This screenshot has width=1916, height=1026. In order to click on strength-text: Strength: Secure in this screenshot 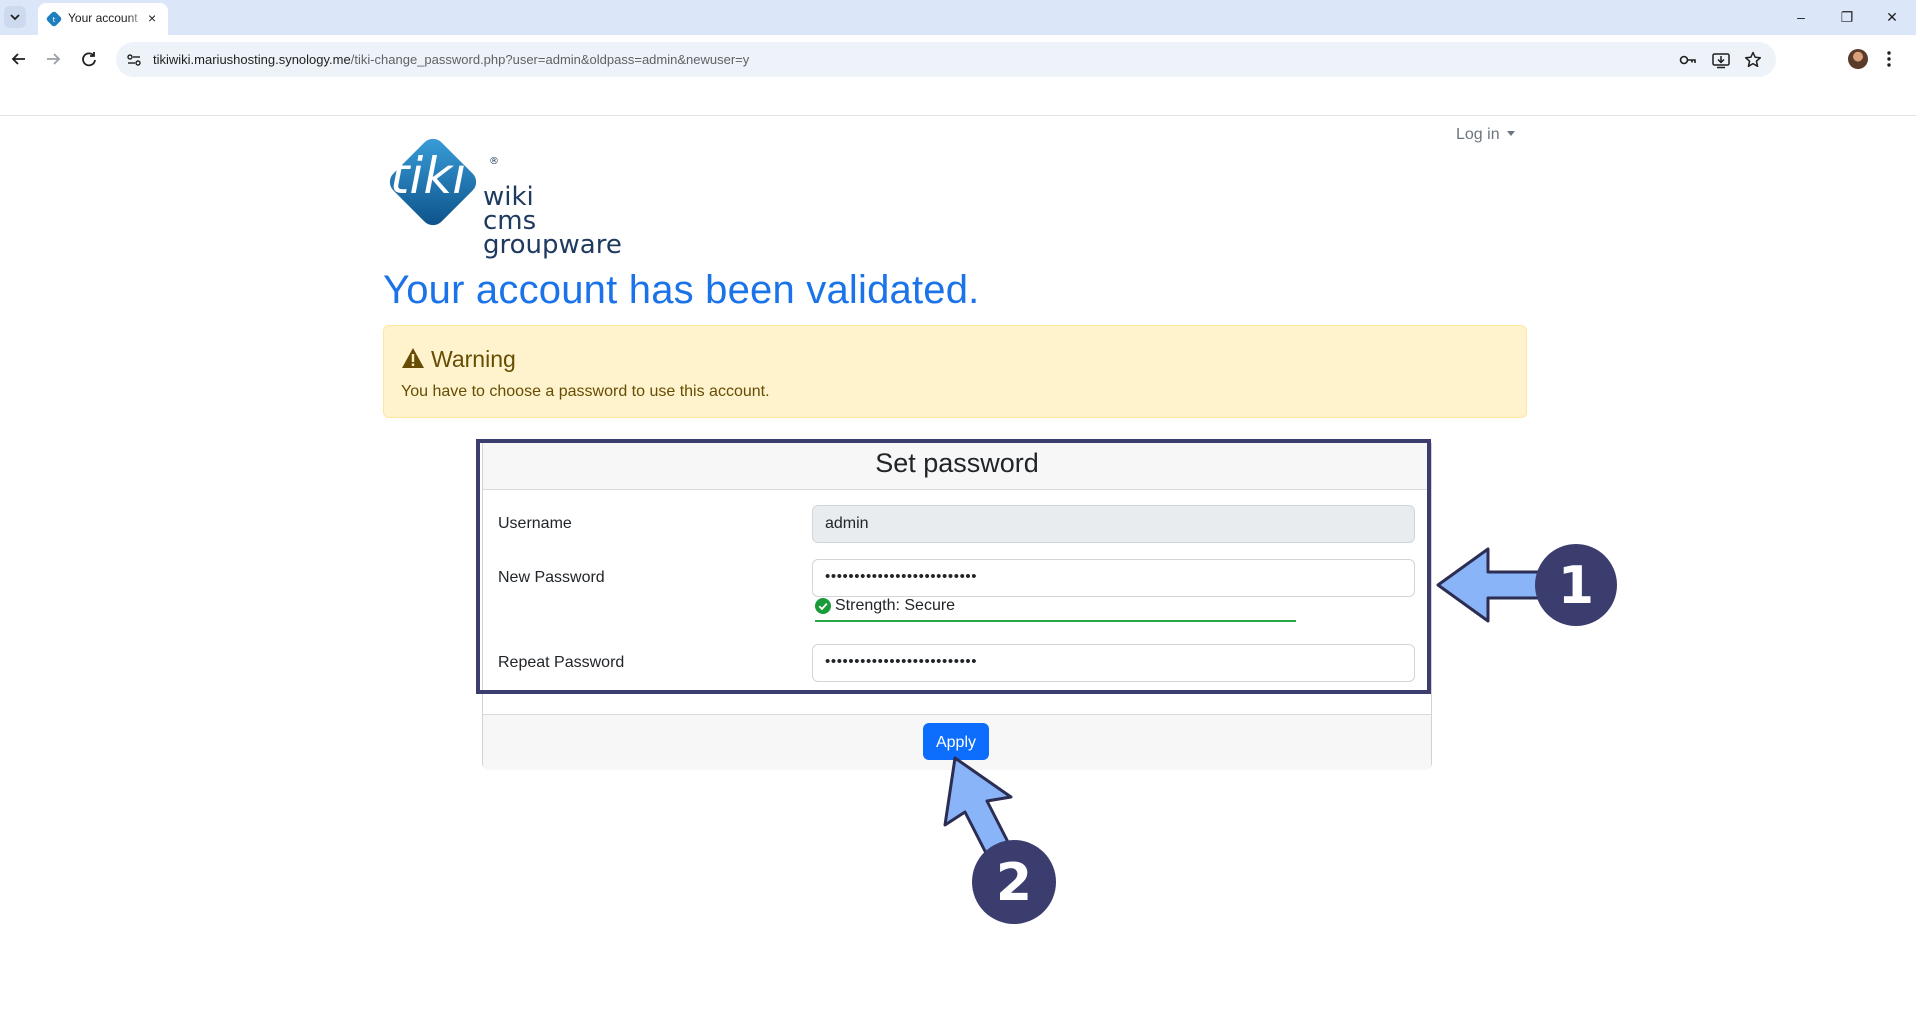, I will do `click(895, 605)`.